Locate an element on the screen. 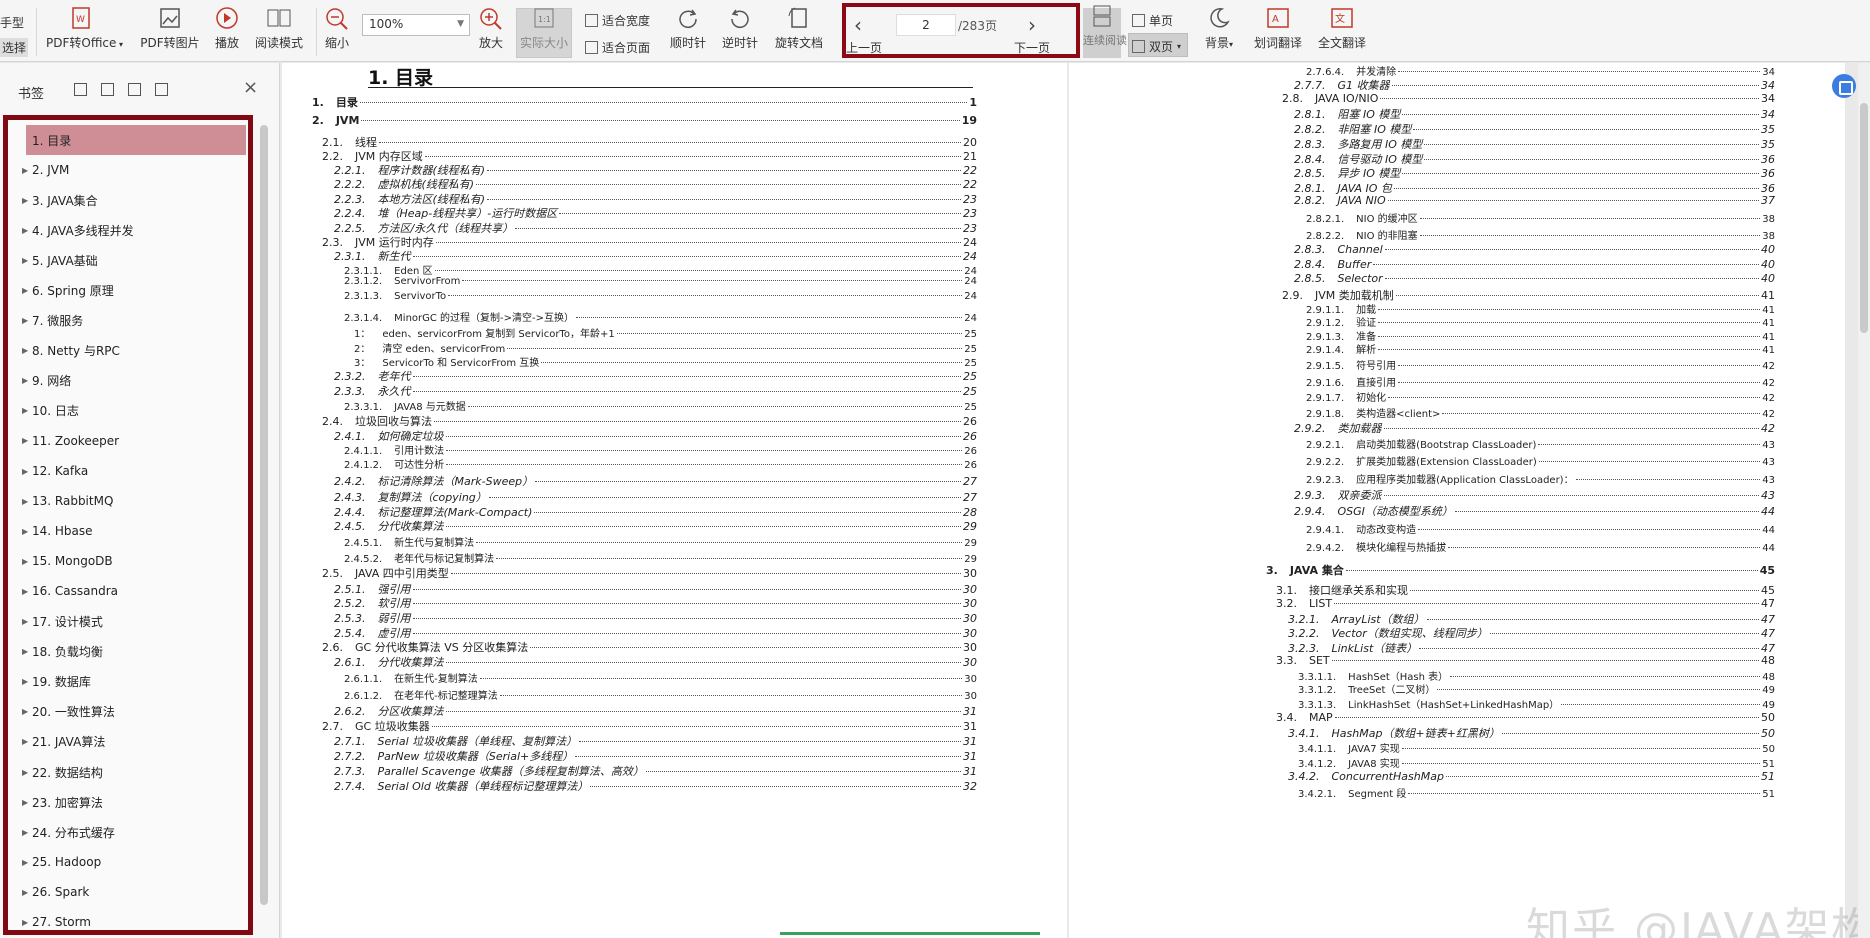 The height and width of the screenshot is (938, 1870). toc-entry: 2.5.2. 软引用 30 is located at coordinates (655, 603).